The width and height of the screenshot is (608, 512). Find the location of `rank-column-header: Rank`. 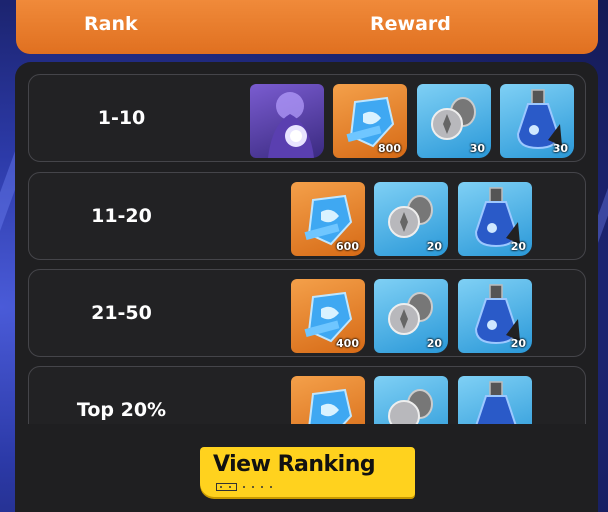

rank-column-header: Rank is located at coordinates (111, 24).